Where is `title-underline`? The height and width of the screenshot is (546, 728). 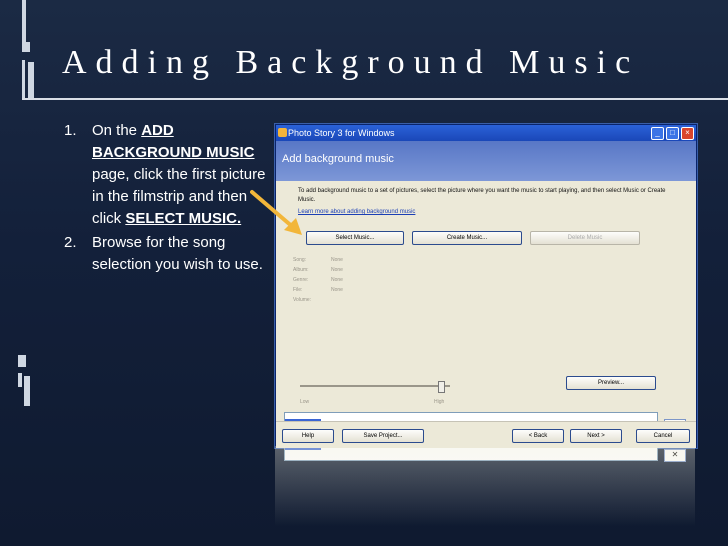
title-underline is located at coordinates (375, 99).